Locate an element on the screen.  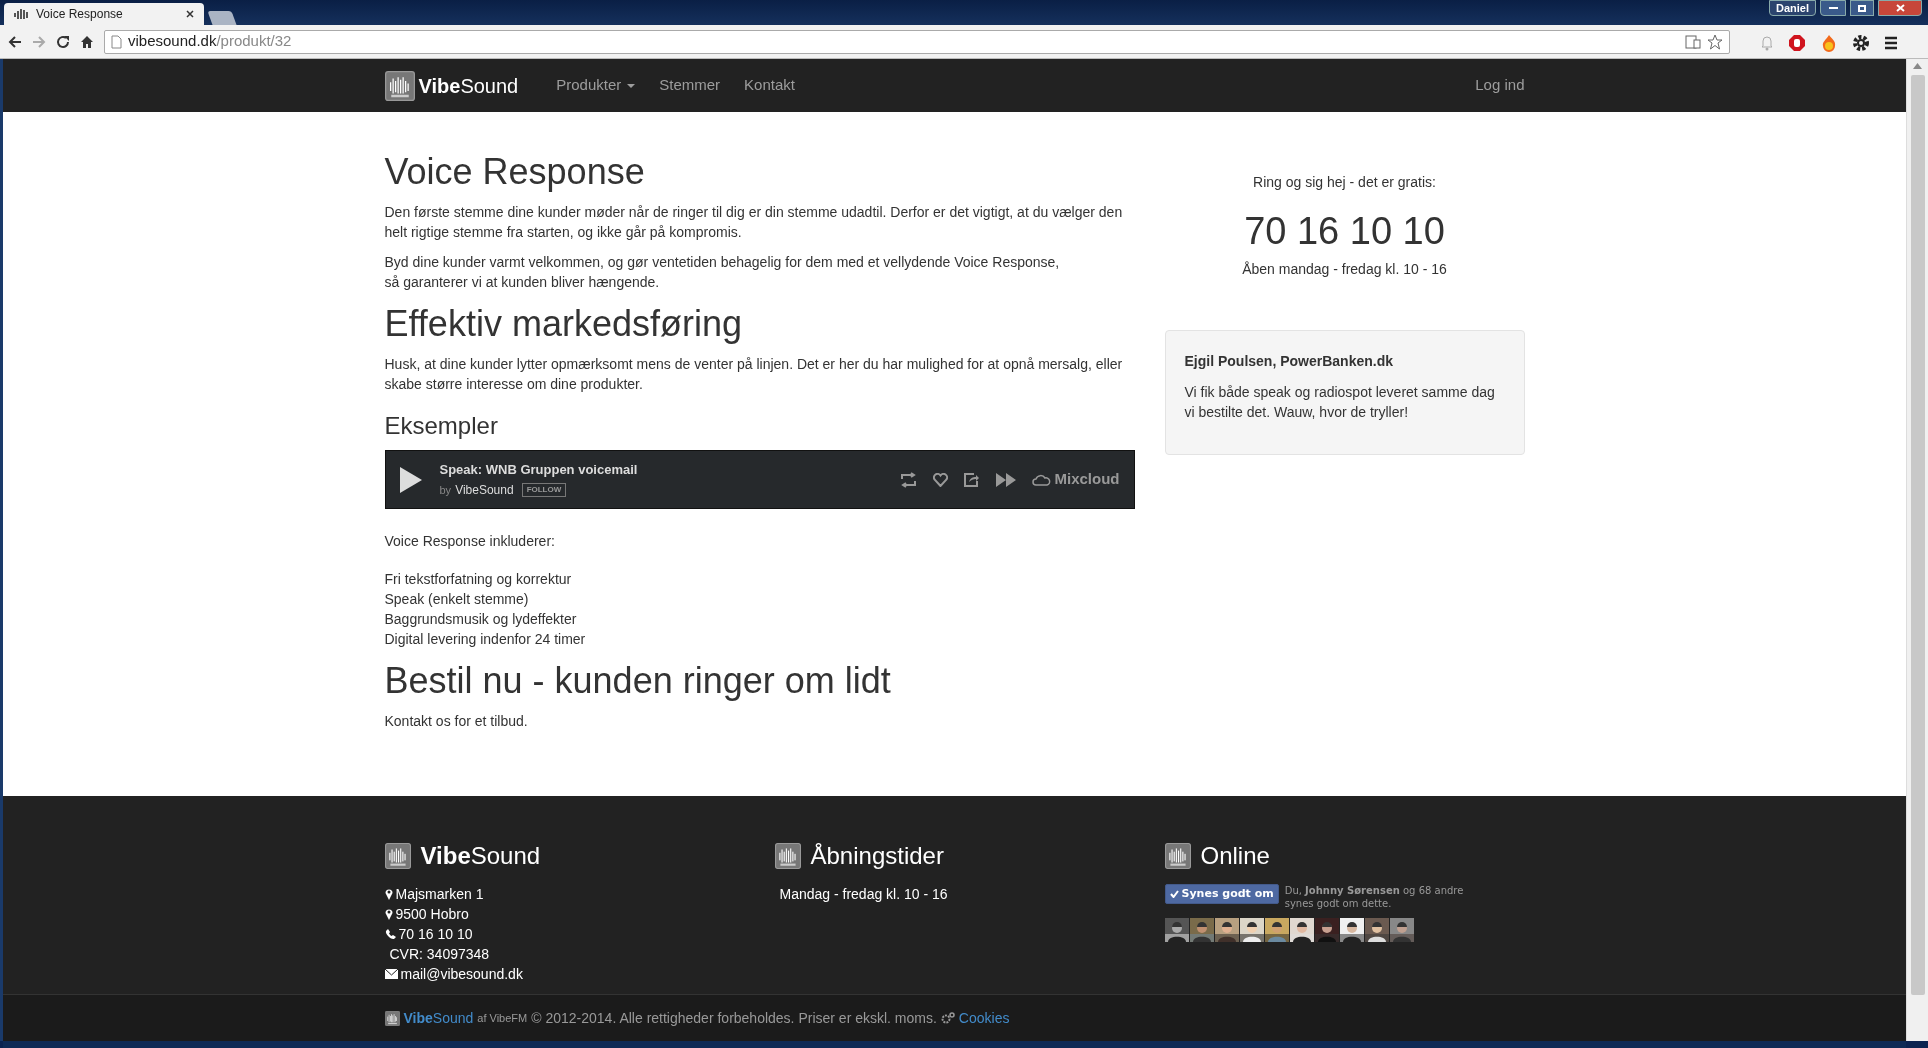
close-button is located at coordinates (1900, 8).